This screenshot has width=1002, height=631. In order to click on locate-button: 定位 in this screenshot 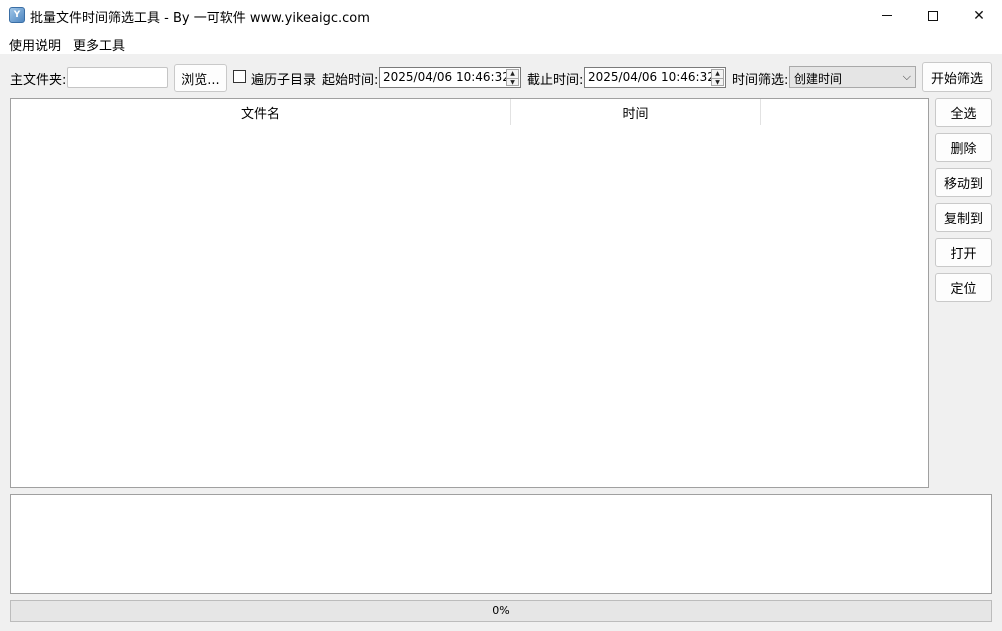, I will do `click(963, 287)`.